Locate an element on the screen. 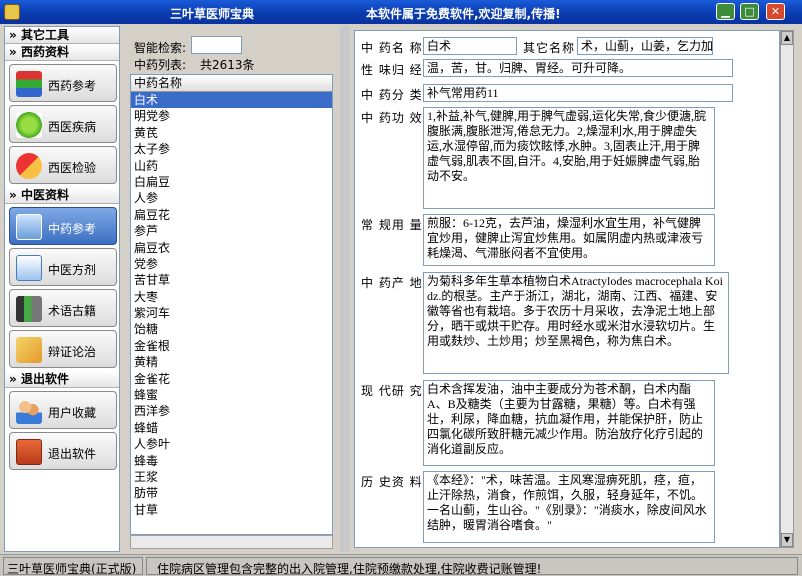 This screenshot has height=576, width=802. herb-list-item: 甘草 is located at coordinates (231, 510).